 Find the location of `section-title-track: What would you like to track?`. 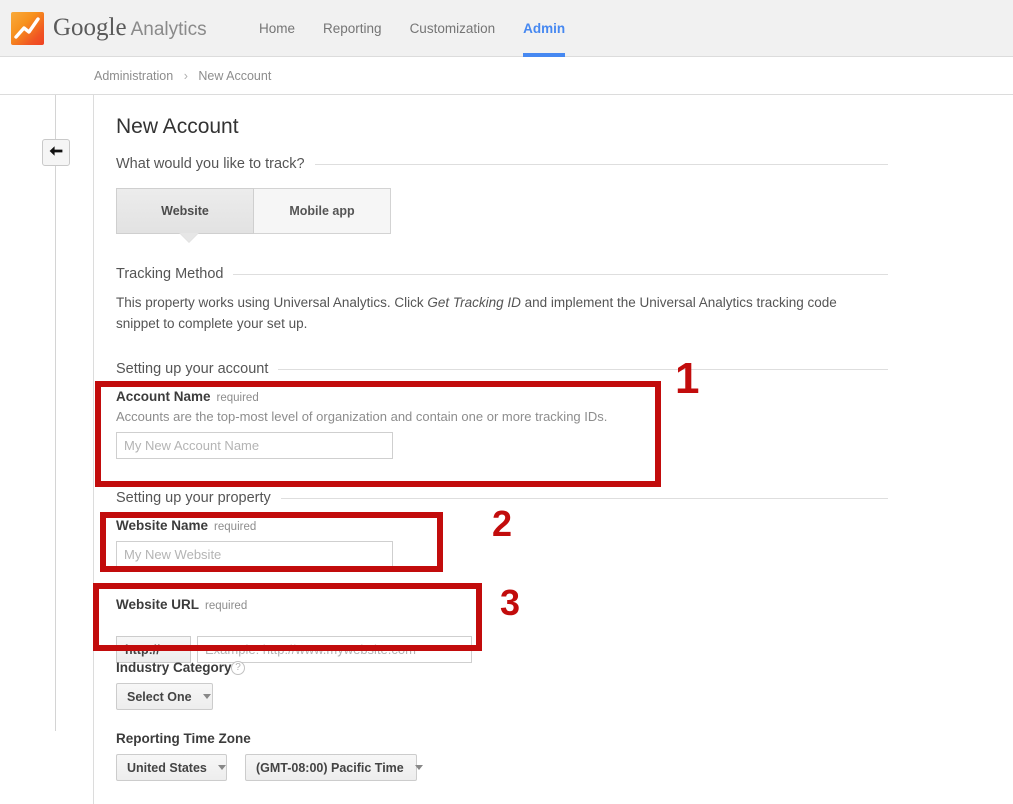

section-title-track: What would you like to track? is located at coordinates (210, 164).